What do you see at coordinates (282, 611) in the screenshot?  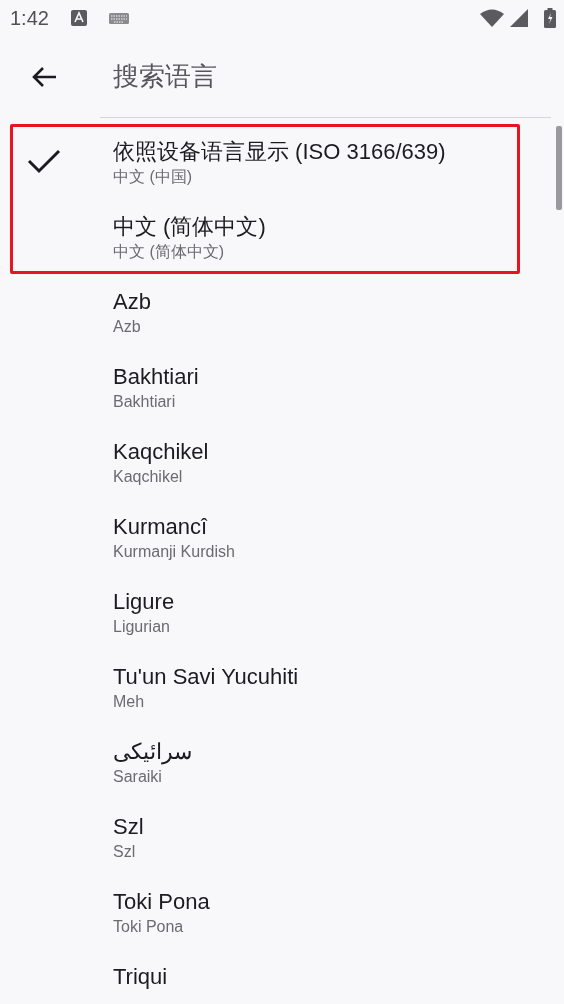 I see `language-option: Ligure Ligurian` at bounding box center [282, 611].